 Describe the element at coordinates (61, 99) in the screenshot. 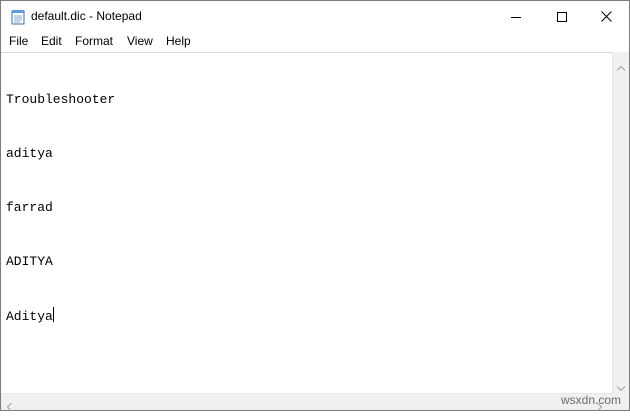

I see `editor-line: Troubleshooter` at that location.